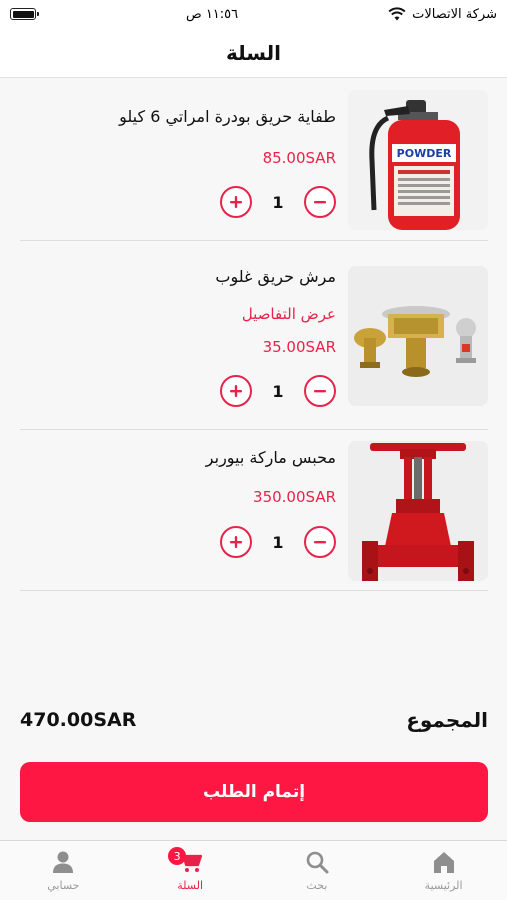  What do you see at coordinates (24, 14) in the screenshot?
I see `battery-icon` at bounding box center [24, 14].